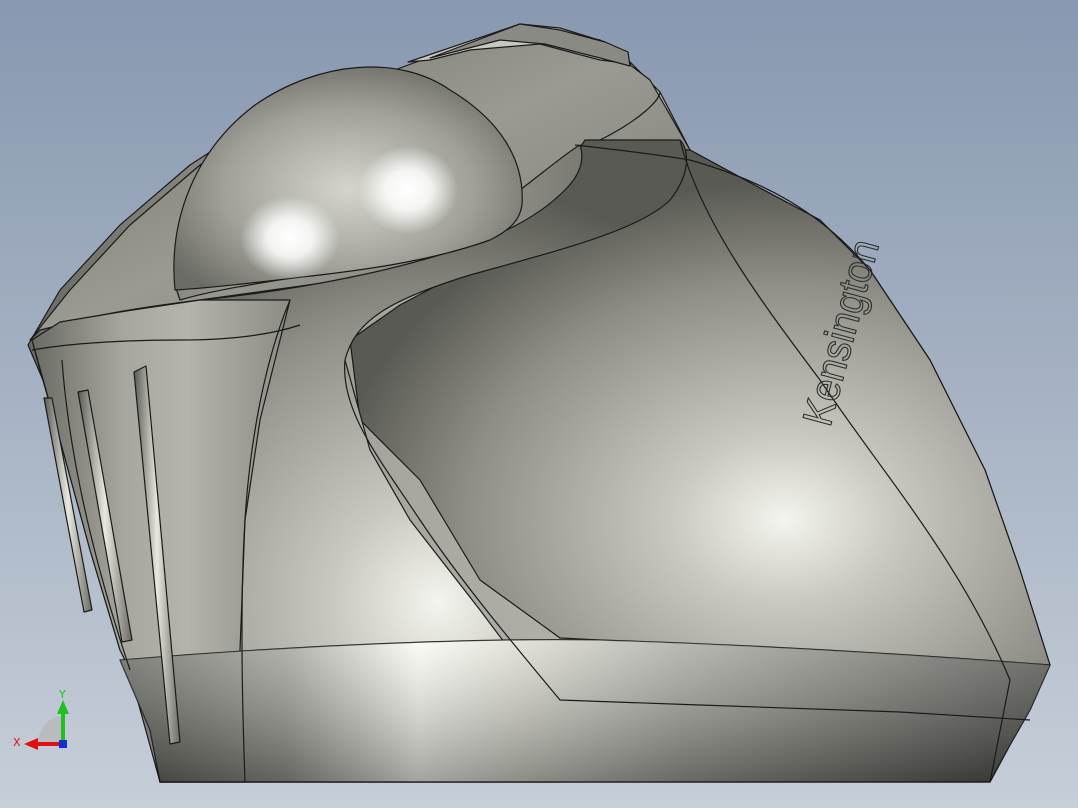 The width and height of the screenshot is (1078, 808). Describe the element at coordinates (63, 744) in the screenshot. I see `triad-z-axis` at that location.